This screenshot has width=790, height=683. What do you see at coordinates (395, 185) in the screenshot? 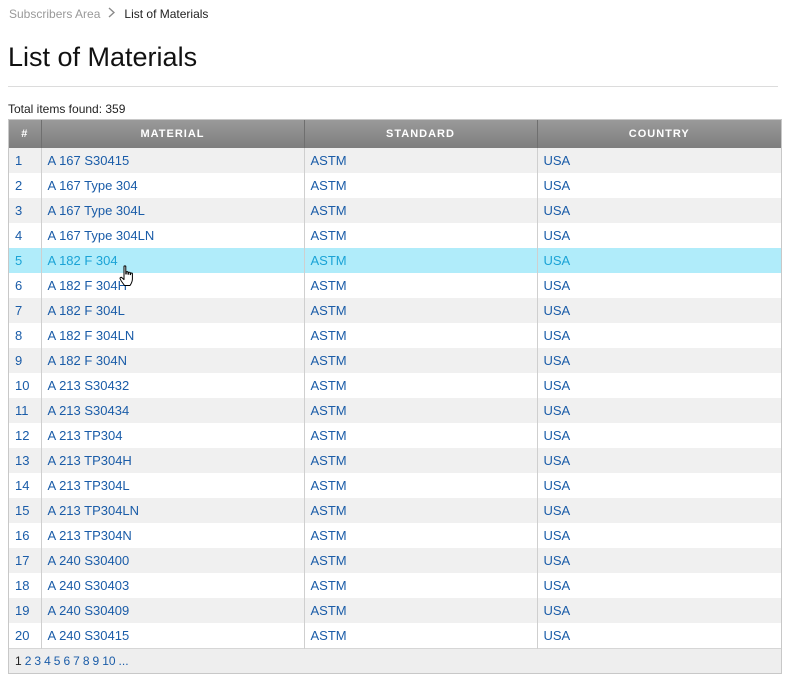
I see `table-row: 2 A 167 Type 304 ASTM USA` at bounding box center [395, 185].